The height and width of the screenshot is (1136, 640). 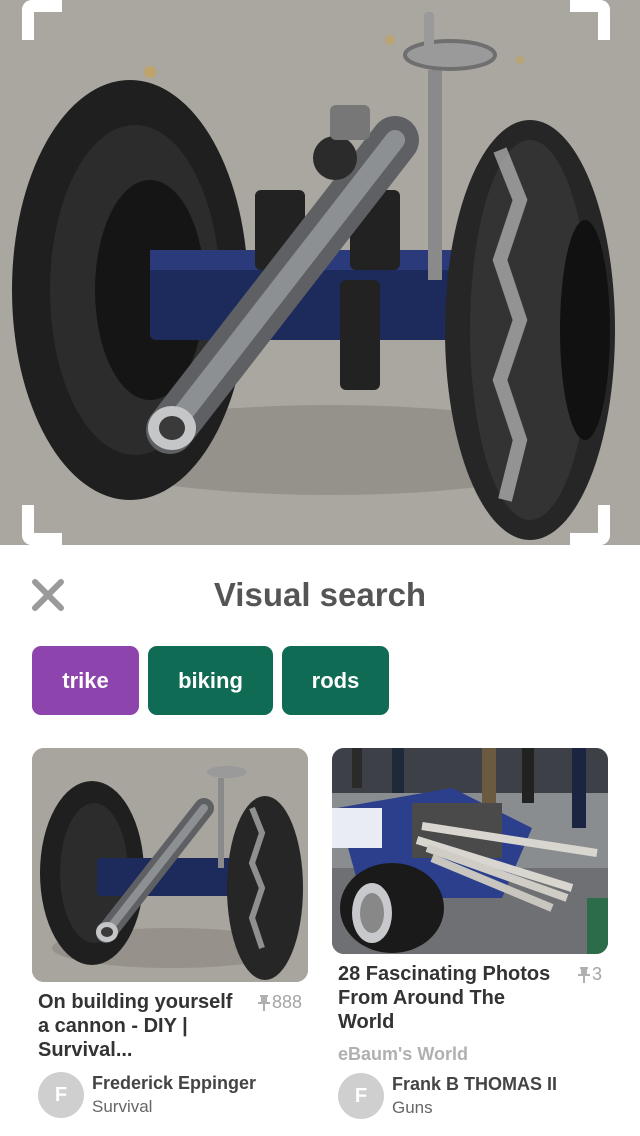 I want to click on pinner-name: Frederick Eppinger, so click(x=174, y=1083).